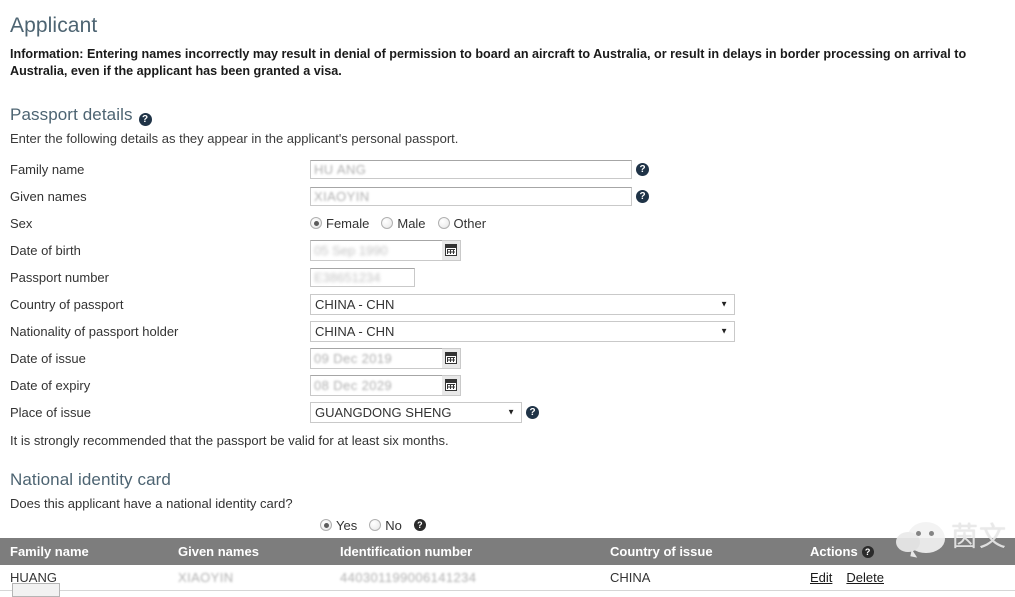  Describe the element at coordinates (470, 223) in the screenshot. I see `sex-option-other-label: Other` at that location.